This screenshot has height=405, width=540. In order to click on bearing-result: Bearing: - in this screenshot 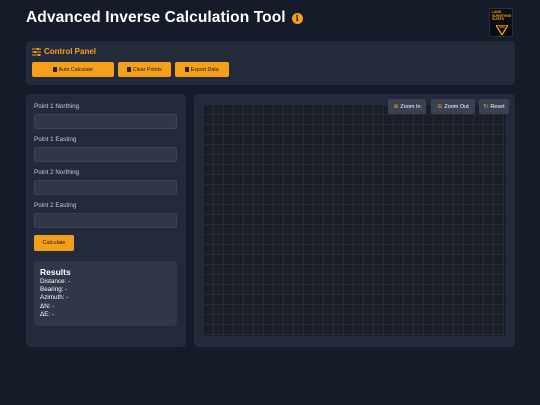, I will do `click(54, 289)`.